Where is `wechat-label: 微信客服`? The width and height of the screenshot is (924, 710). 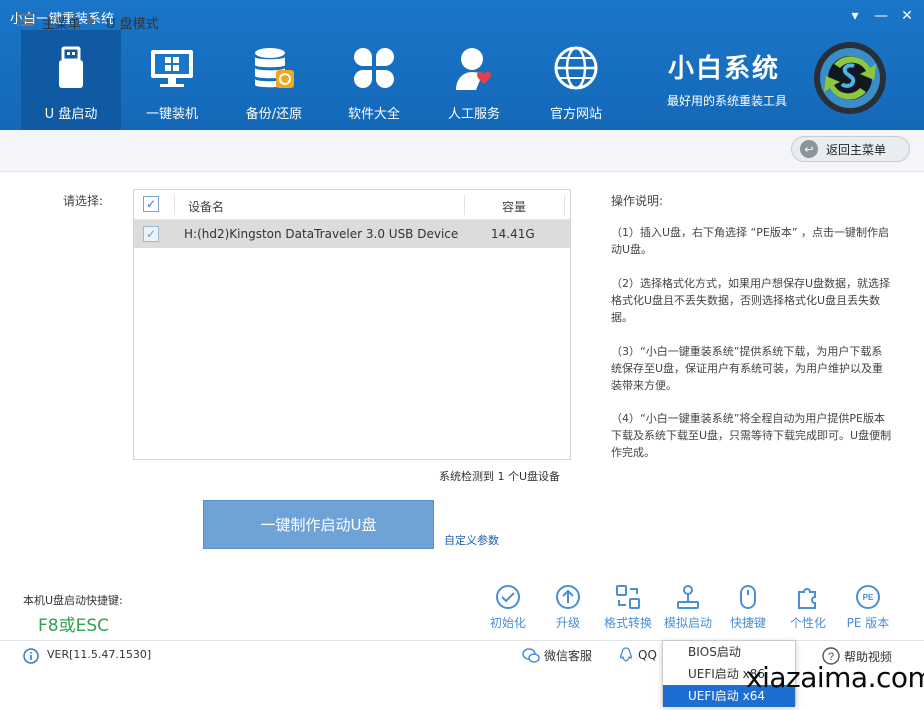
wechat-label: 微信客服 is located at coordinates (568, 656).